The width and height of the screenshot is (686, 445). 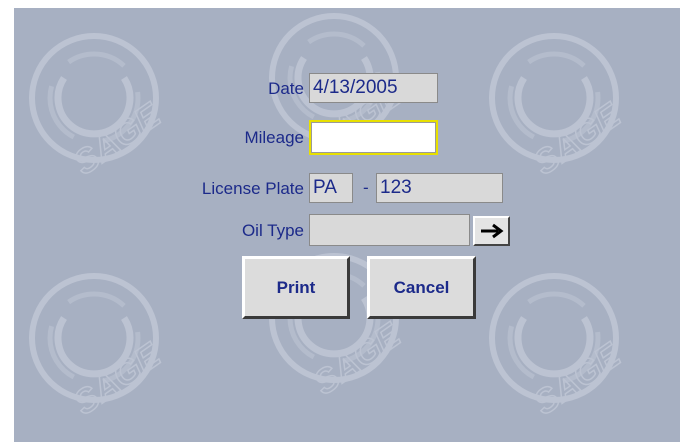 I want to click on right-arrow-icon, so click(x=491, y=231).